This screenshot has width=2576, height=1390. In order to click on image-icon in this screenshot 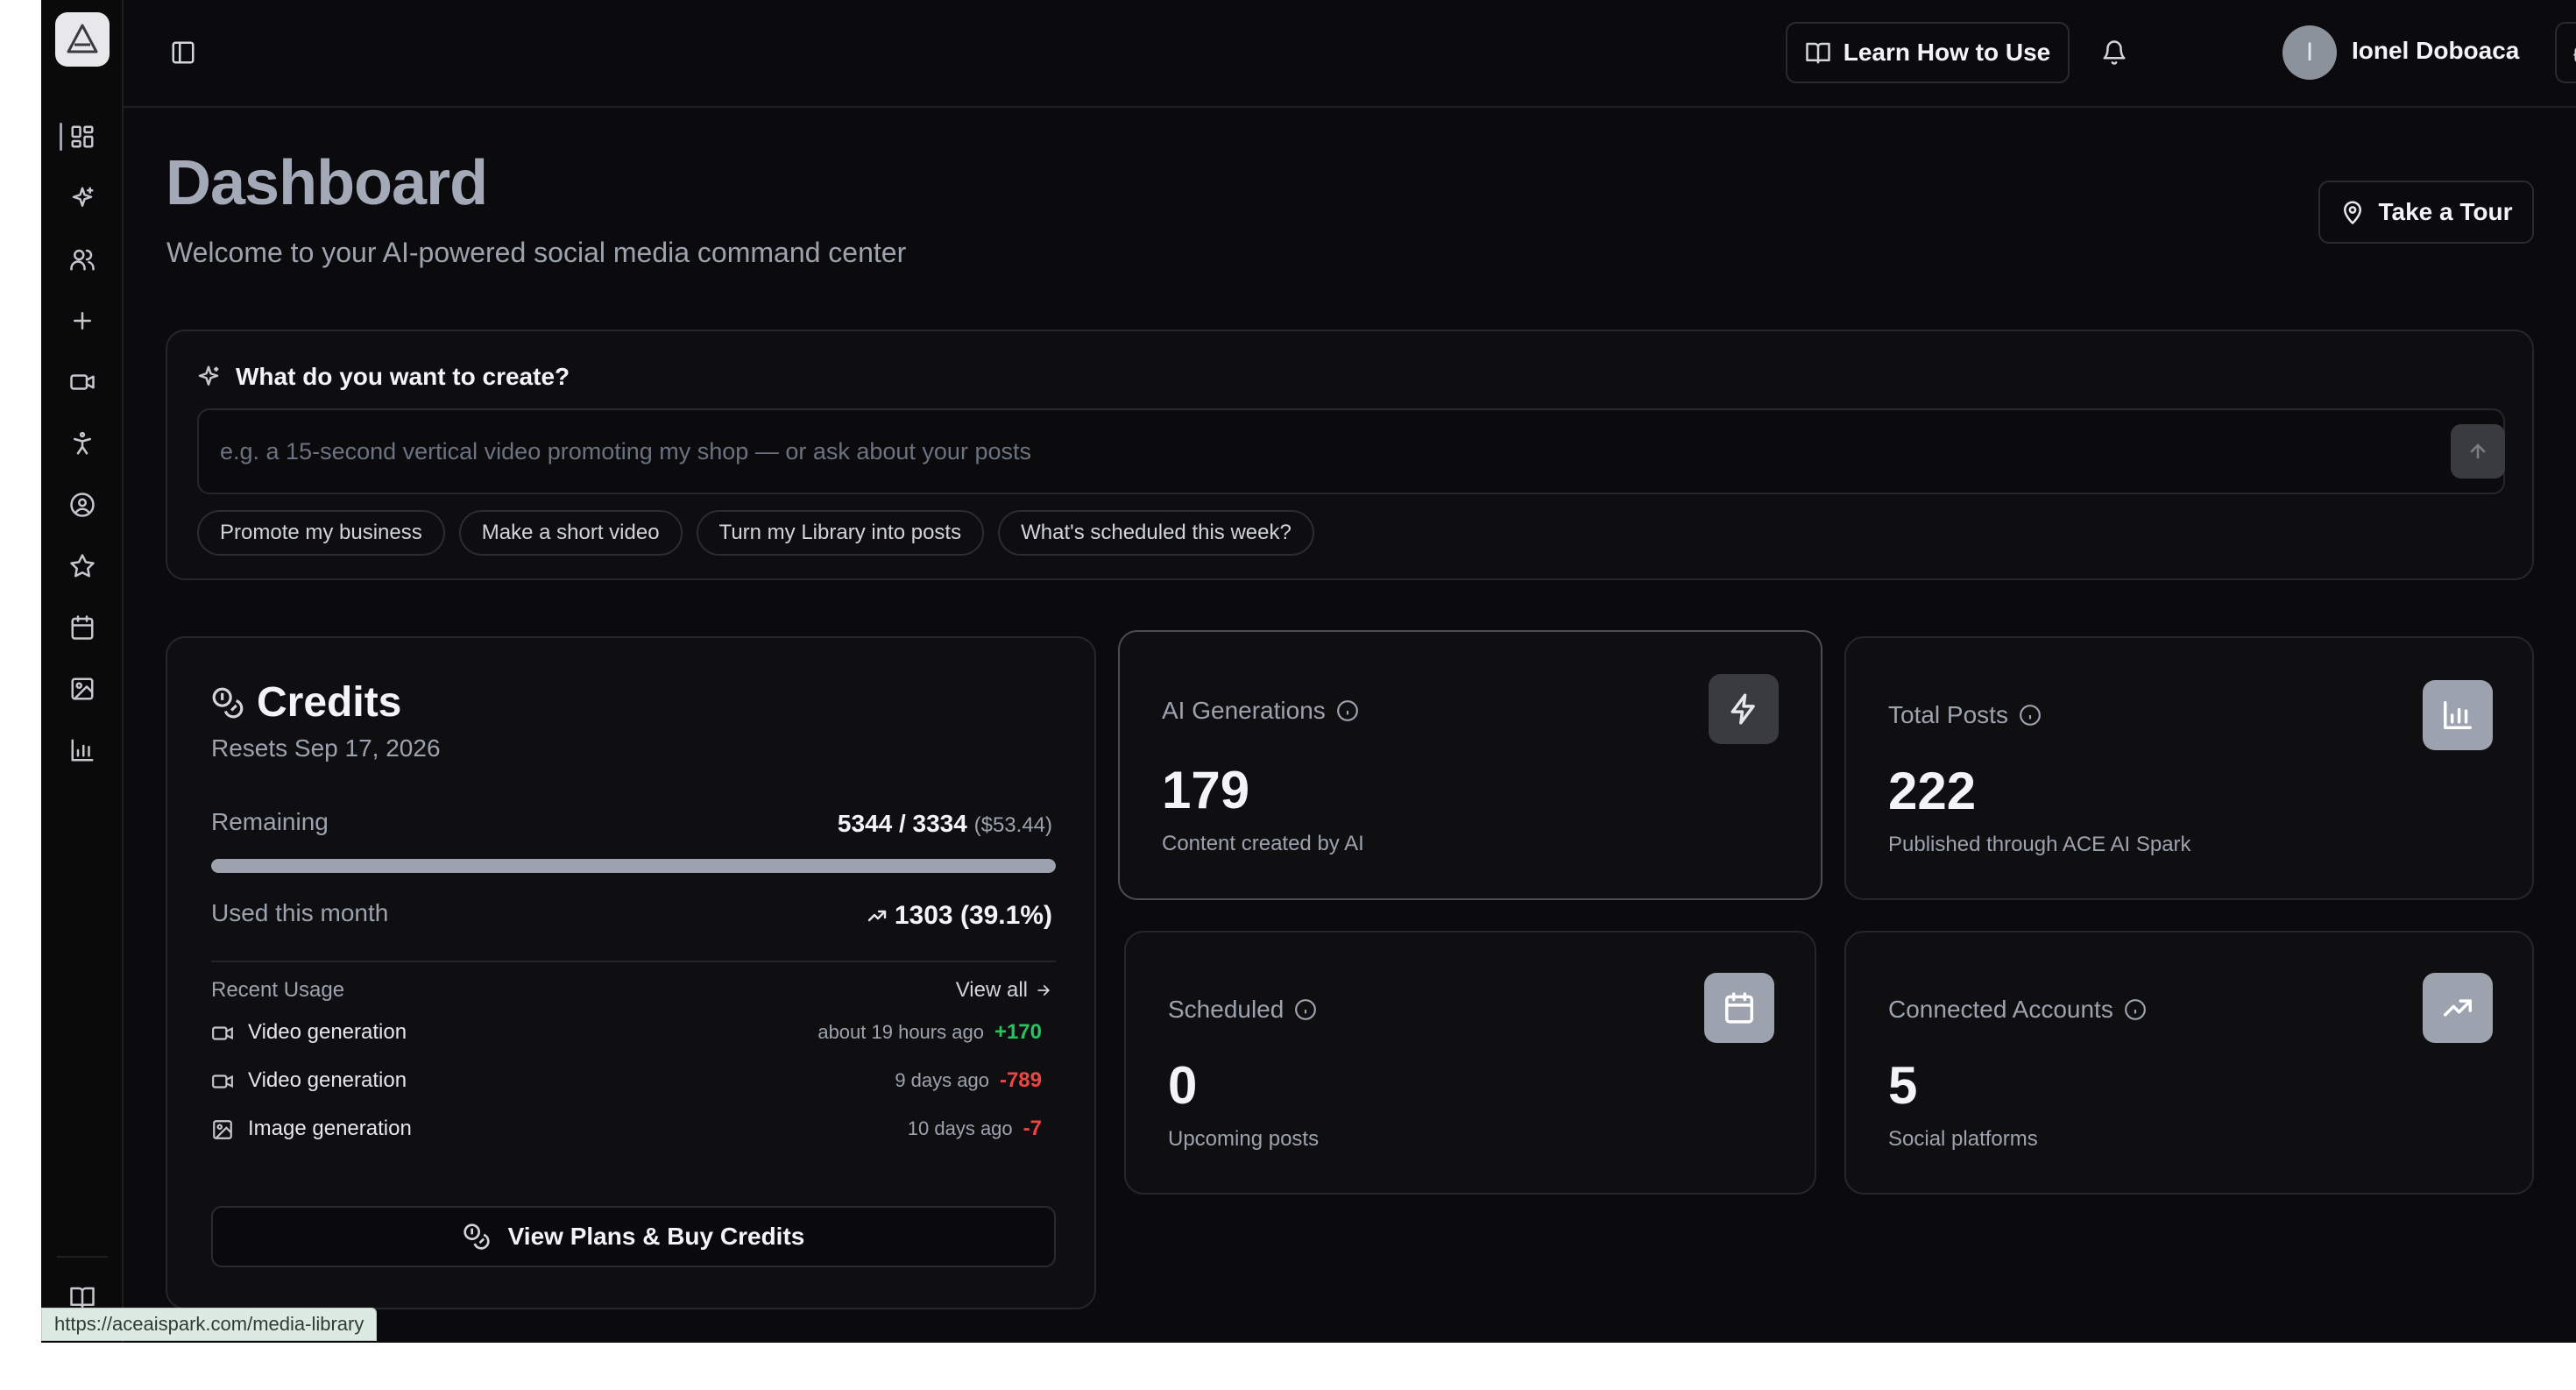, I will do `click(82, 688)`.